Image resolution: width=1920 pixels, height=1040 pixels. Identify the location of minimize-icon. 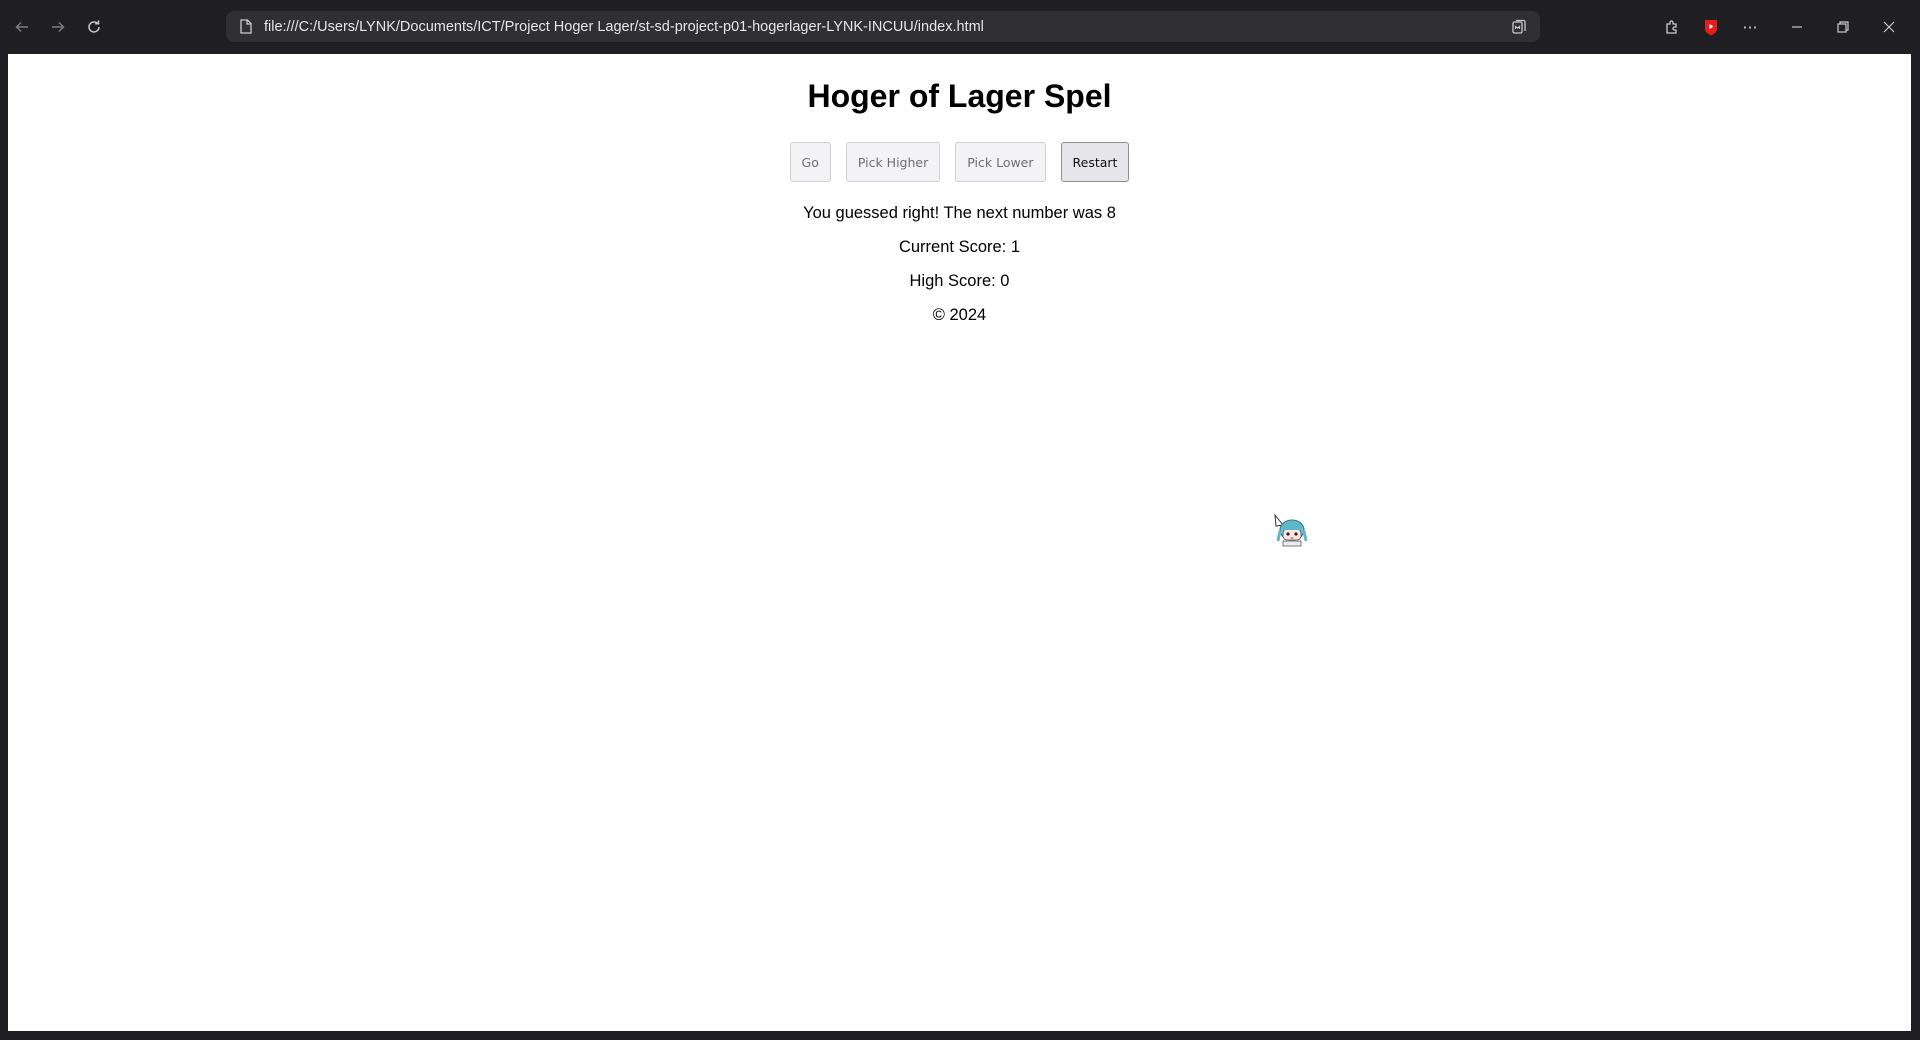
(1797, 27).